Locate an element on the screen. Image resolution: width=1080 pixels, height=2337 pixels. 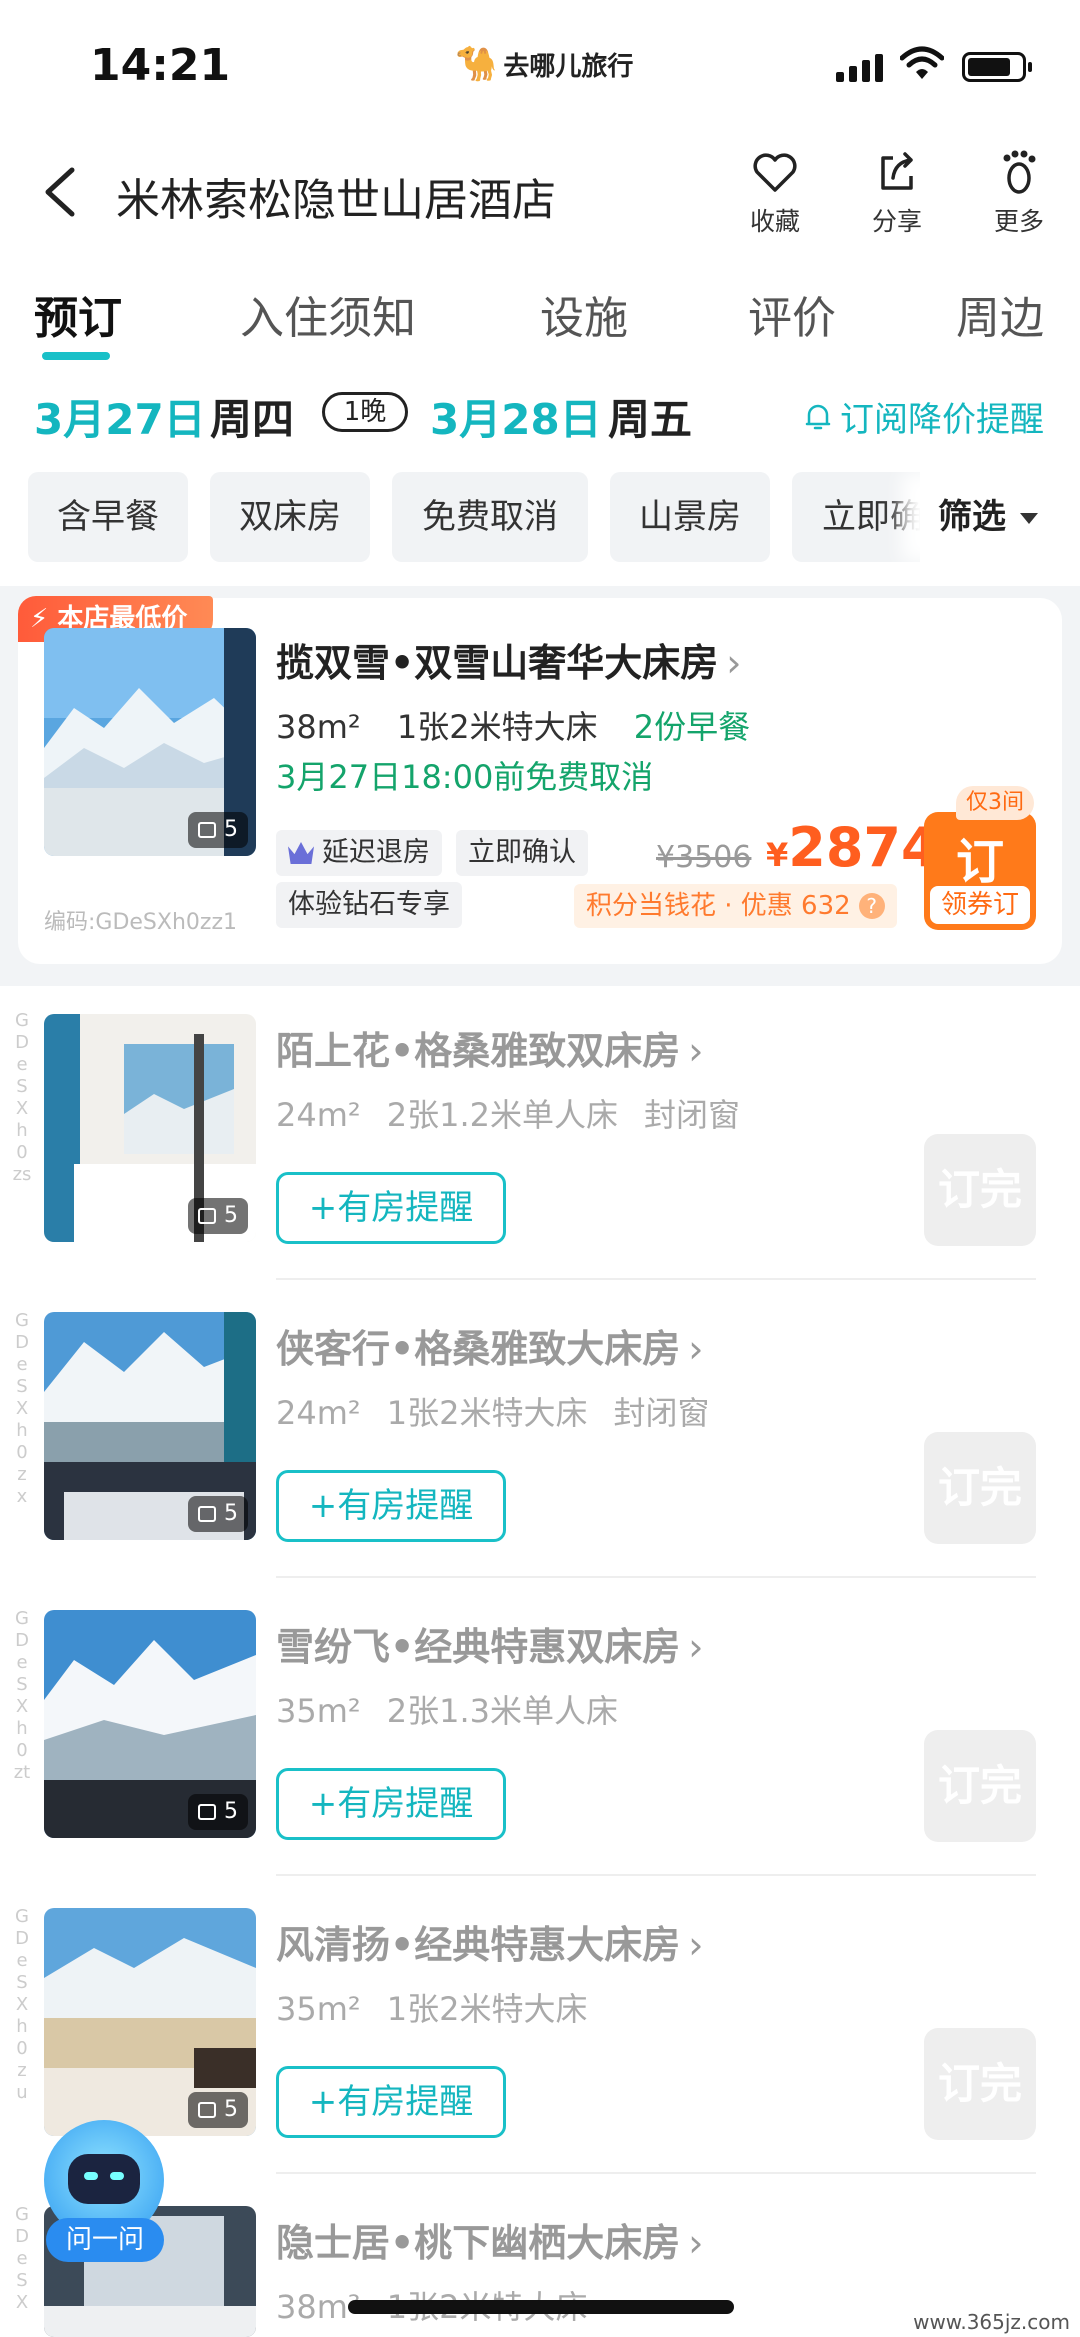
room-code-vertical: GDeSX is located at coordinates (22, 2258).